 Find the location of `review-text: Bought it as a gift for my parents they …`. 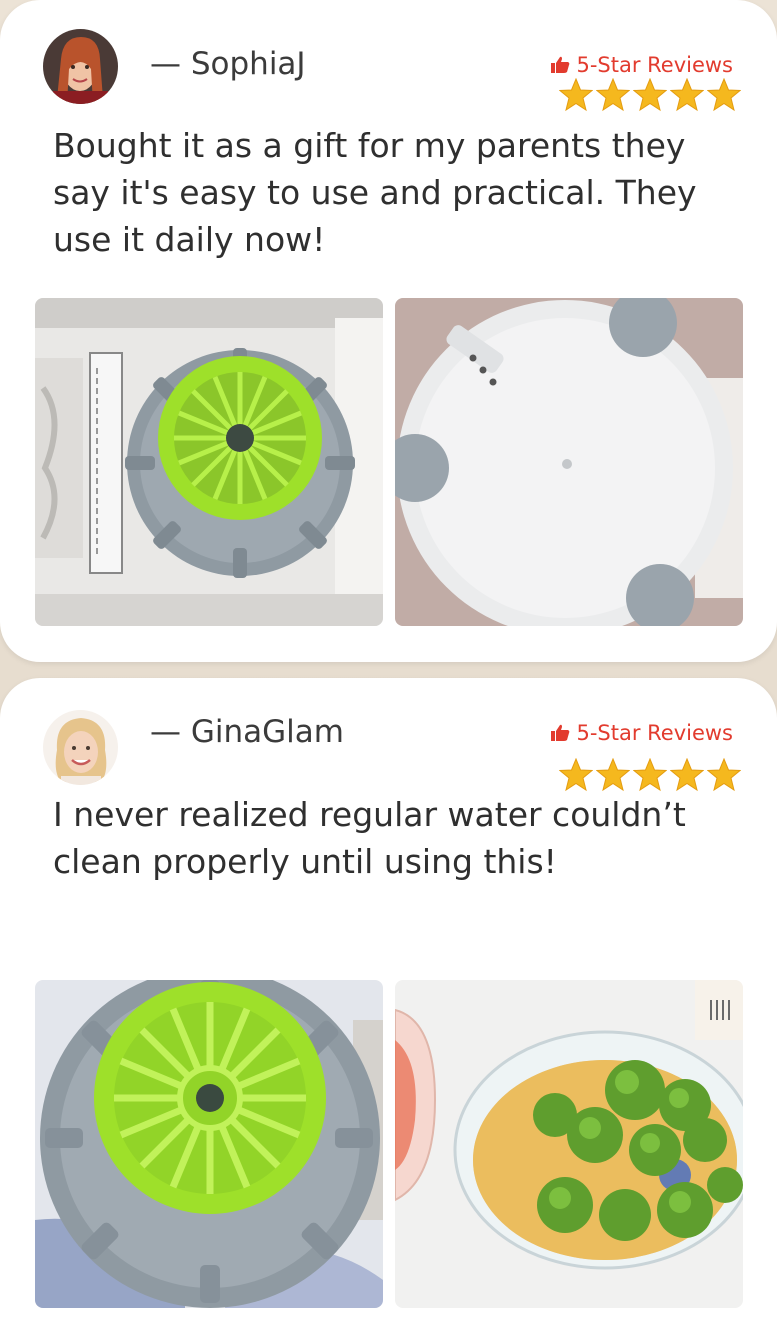

review-text: Bought it as a gift for my parents they … is located at coordinates (375, 192).